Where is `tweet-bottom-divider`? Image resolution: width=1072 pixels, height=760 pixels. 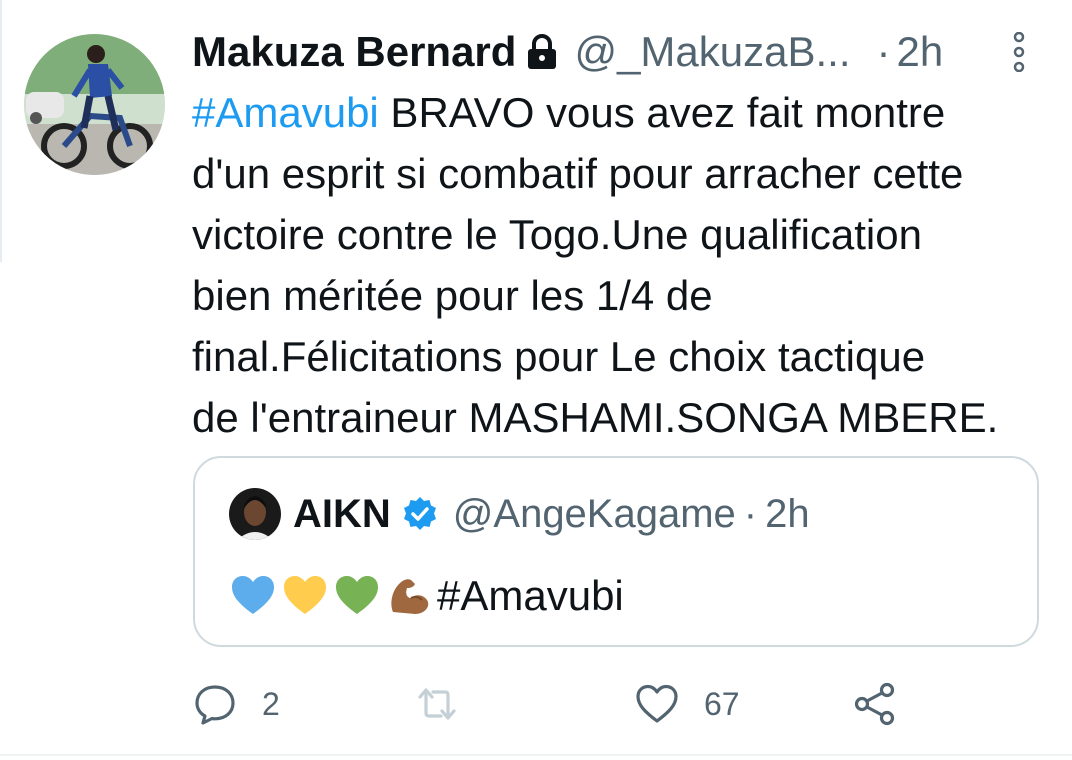 tweet-bottom-divider is located at coordinates (536, 755).